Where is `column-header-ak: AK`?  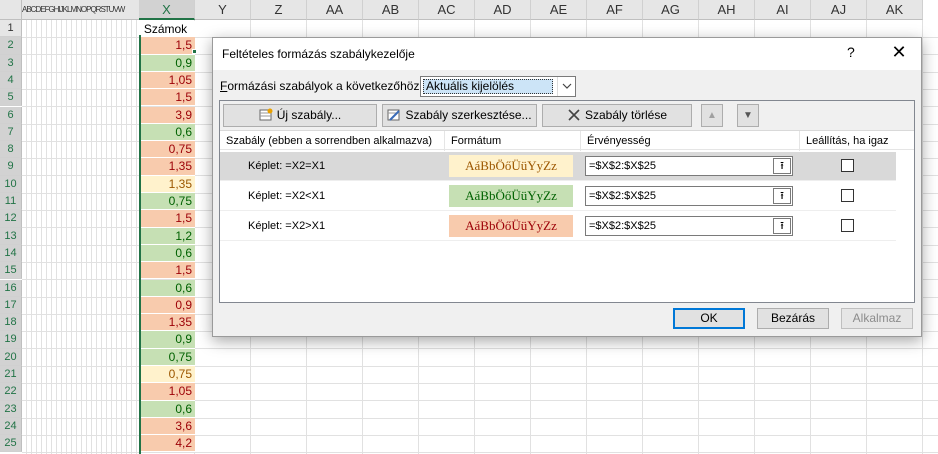 column-header-ak: AK is located at coordinates (895, 10).